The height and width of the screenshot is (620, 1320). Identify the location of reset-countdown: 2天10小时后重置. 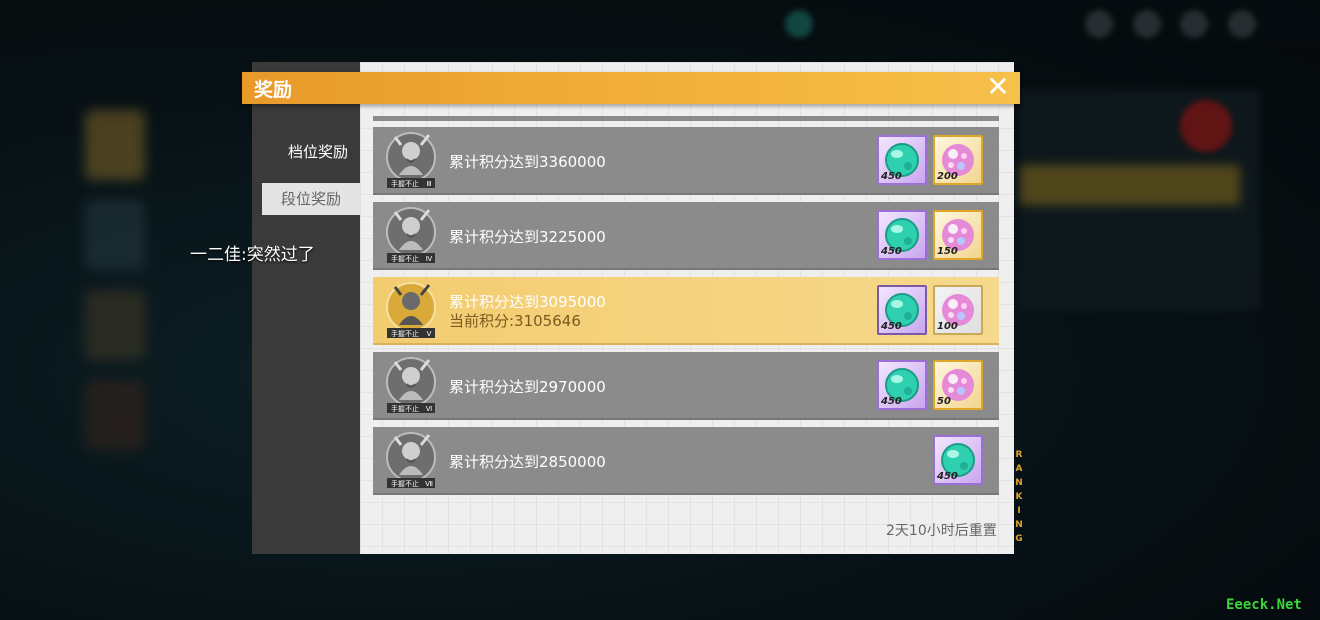
(941, 531).